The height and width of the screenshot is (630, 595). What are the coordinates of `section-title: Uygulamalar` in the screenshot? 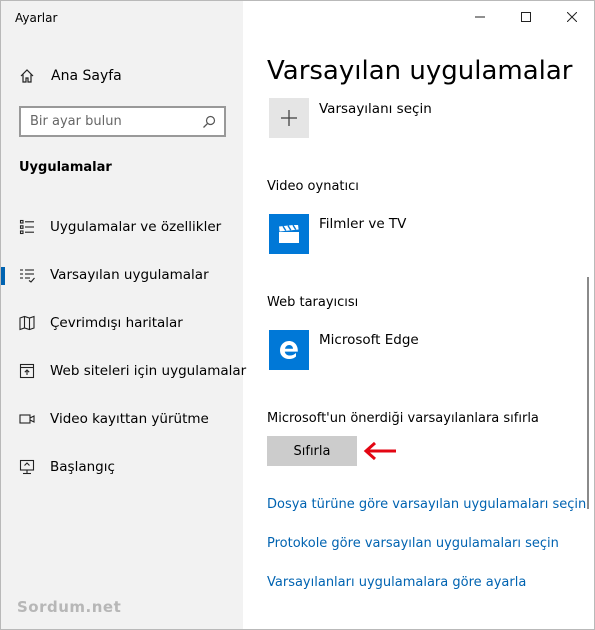 It's located at (65, 167).